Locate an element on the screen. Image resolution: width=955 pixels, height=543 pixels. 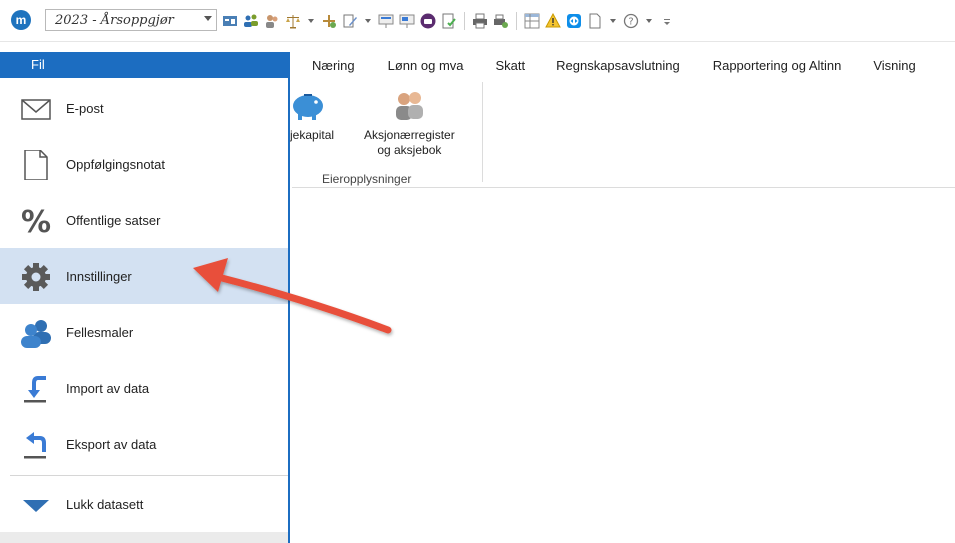
tools-icon is located at coordinates (329, 21).